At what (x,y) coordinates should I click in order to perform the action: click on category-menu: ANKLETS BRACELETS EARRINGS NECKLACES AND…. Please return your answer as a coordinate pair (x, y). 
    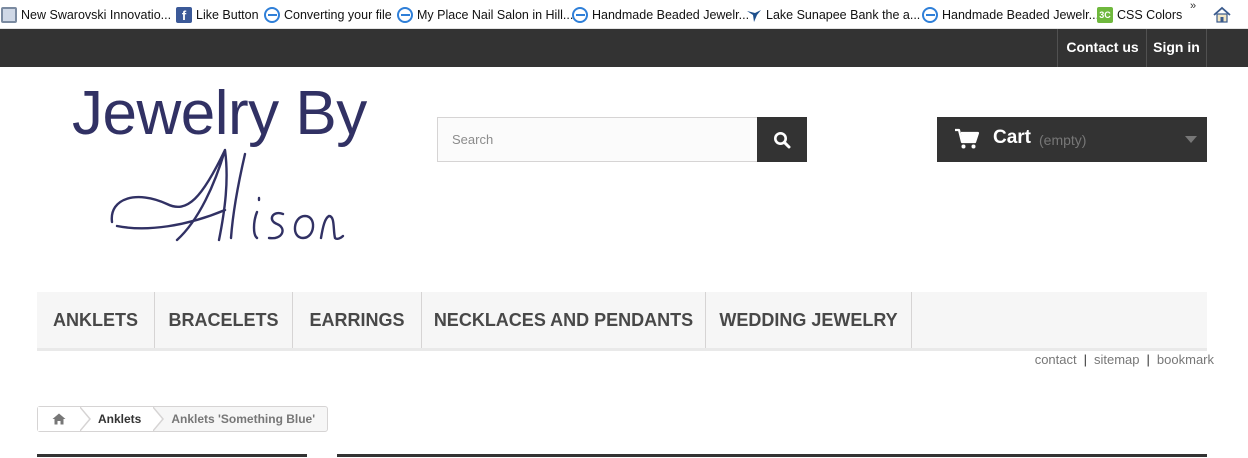
    Looking at the image, I should click on (622, 321).